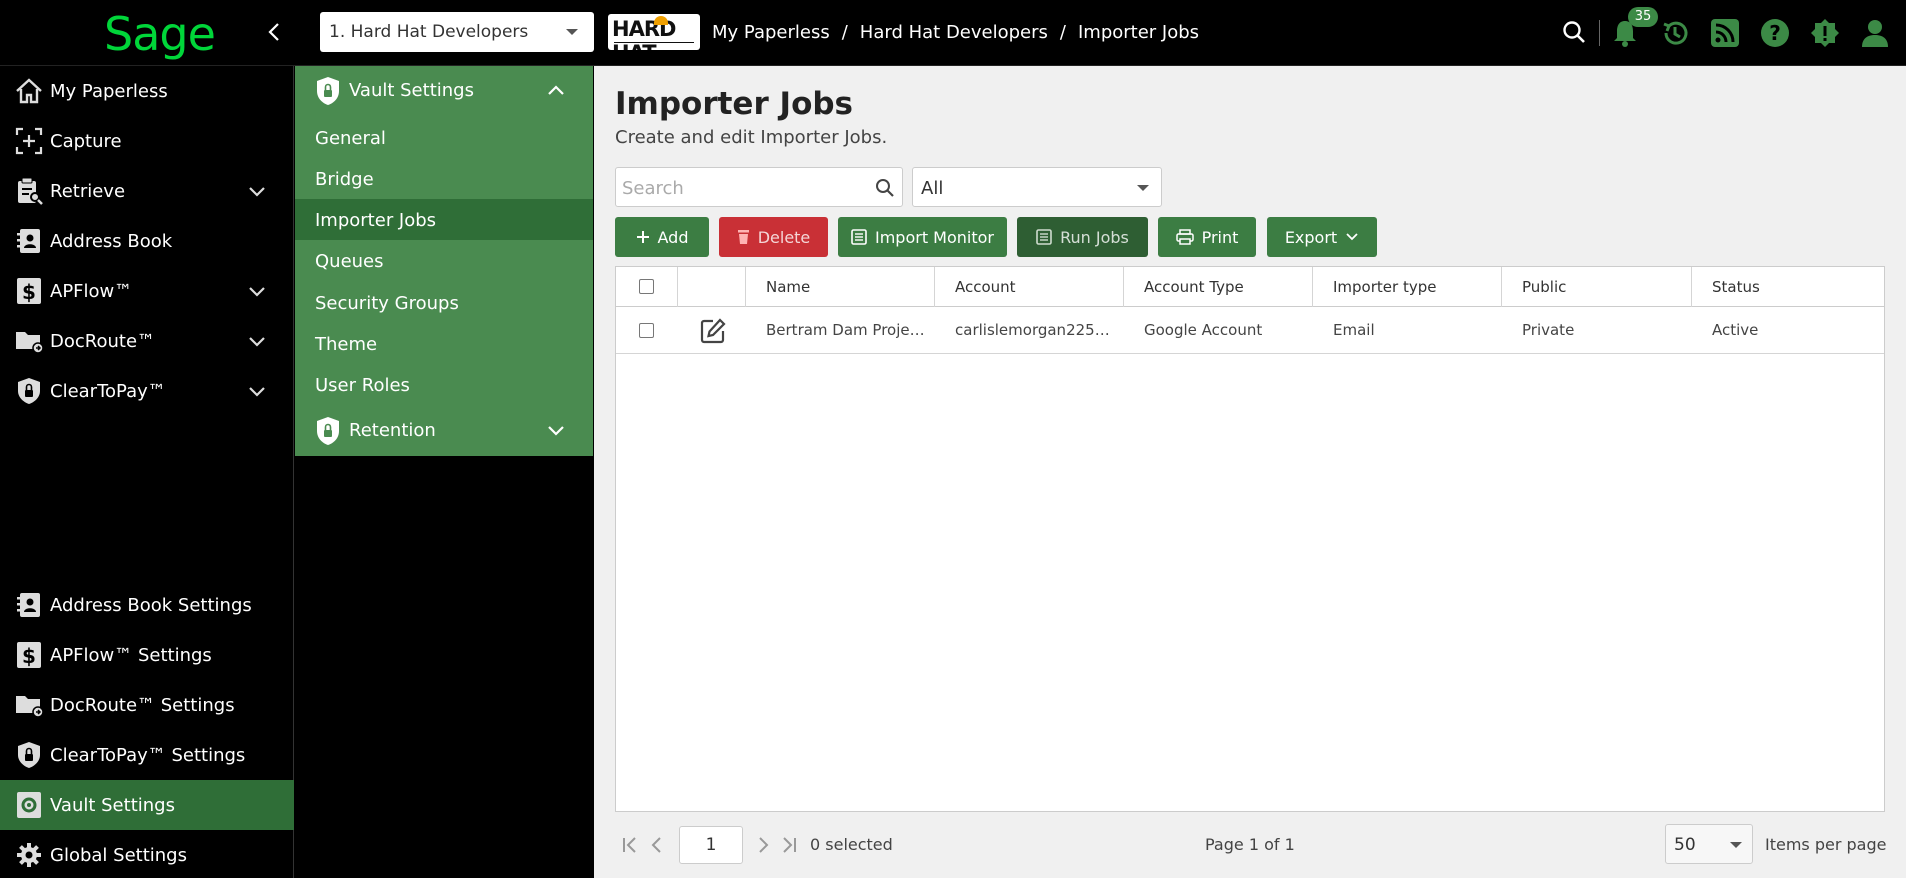 This screenshot has width=1906, height=878. What do you see at coordinates (1184, 237) in the screenshot?
I see `printer-icon` at bounding box center [1184, 237].